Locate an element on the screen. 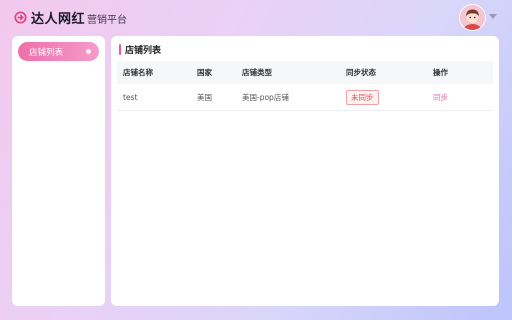  page-title: 店铺列表 is located at coordinates (140, 49).